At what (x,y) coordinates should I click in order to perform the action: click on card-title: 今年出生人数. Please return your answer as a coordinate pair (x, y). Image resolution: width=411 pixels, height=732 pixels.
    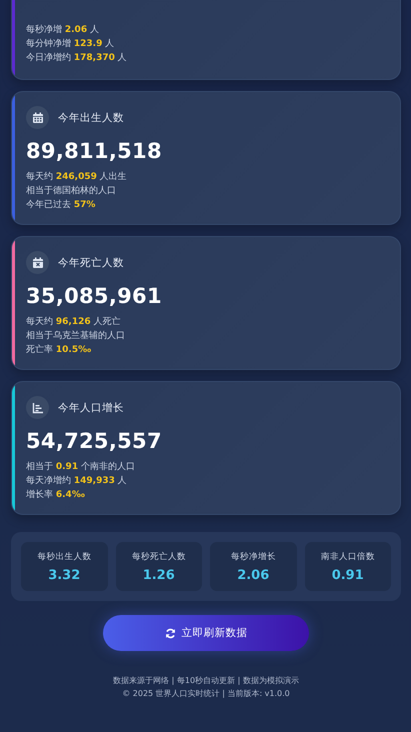
    Looking at the image, I should click on (91, 117).